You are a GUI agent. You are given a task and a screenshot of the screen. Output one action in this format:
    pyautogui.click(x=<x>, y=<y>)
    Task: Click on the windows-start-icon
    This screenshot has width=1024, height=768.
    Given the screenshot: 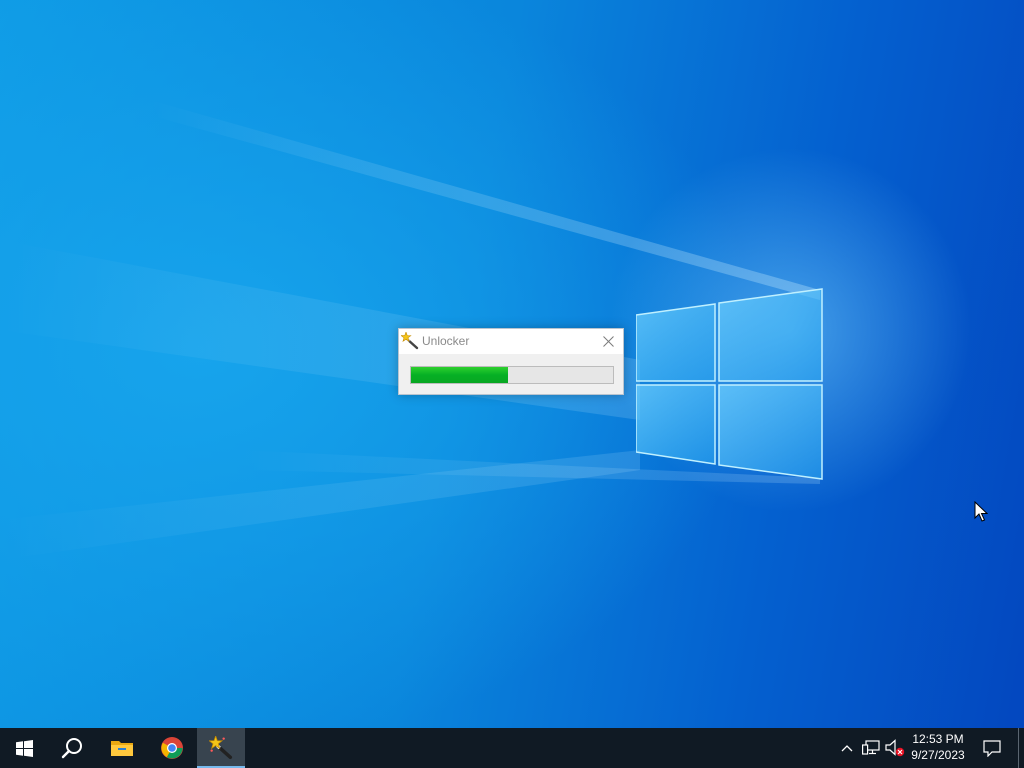 What is the action you would take?
    pyautogui.click(x=24, y=748)
    